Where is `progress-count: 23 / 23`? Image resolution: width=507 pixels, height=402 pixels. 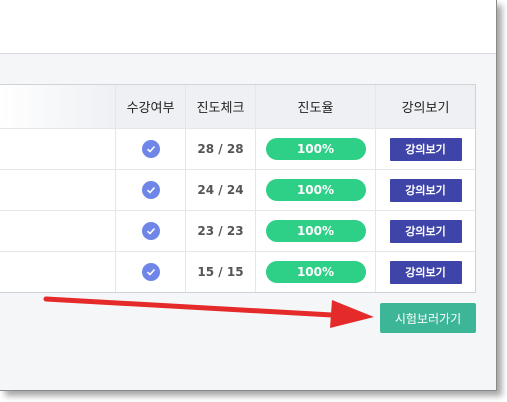
progress-count: 23 / 23 is located at coordinates (220, 231).